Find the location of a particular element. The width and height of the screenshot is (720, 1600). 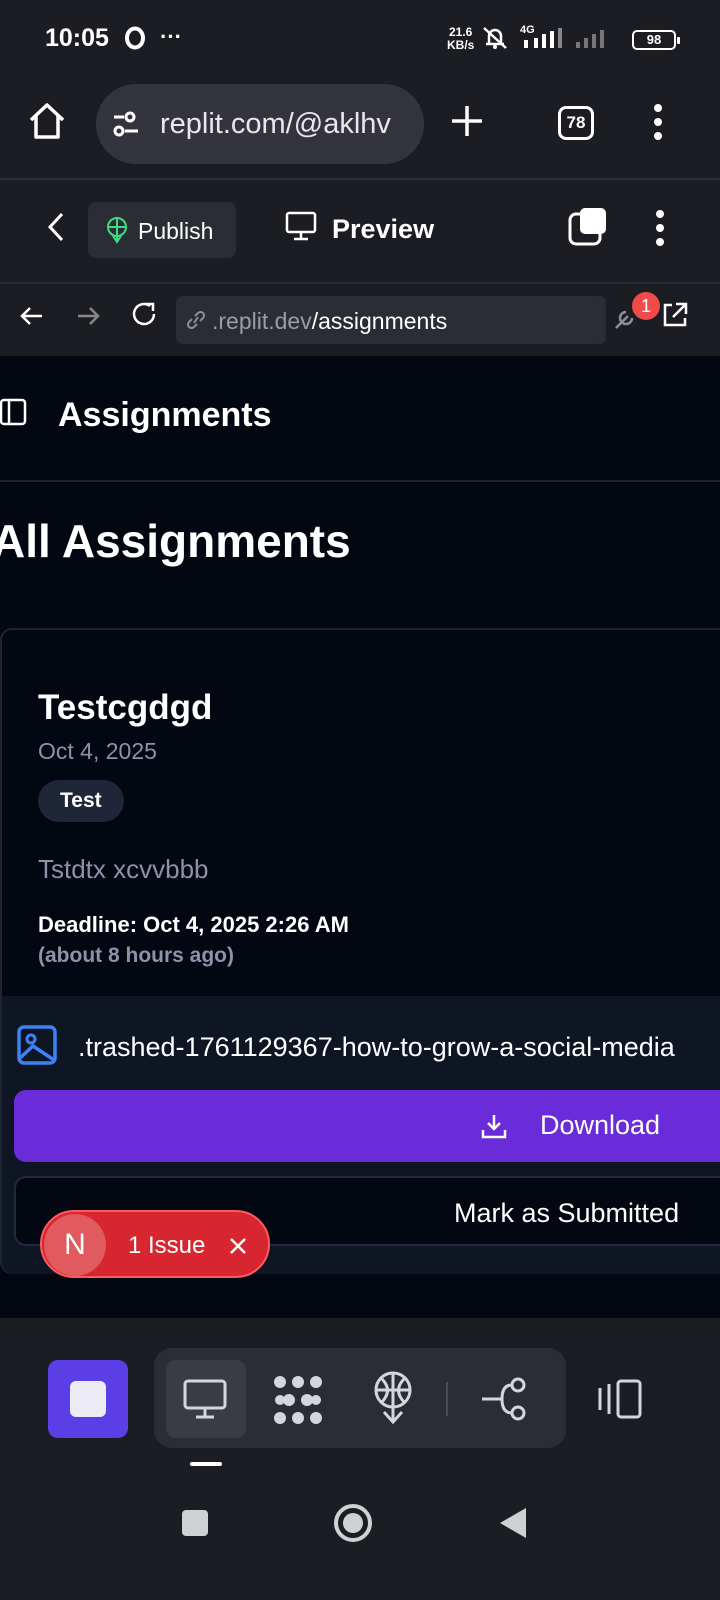

publish-button: Publish is located at coordinates (162, 230).